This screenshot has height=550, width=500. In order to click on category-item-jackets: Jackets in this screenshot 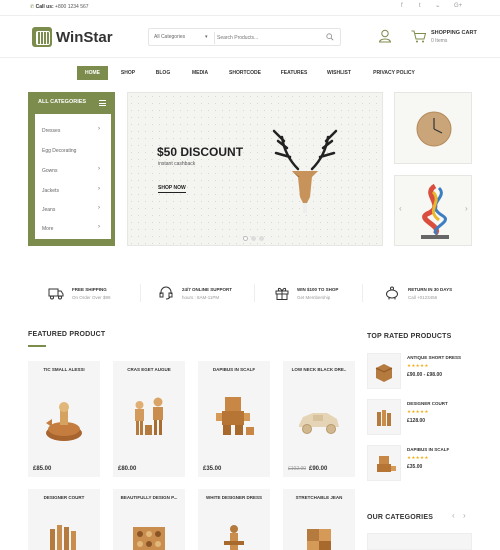, I will do `click(50, 191)`.